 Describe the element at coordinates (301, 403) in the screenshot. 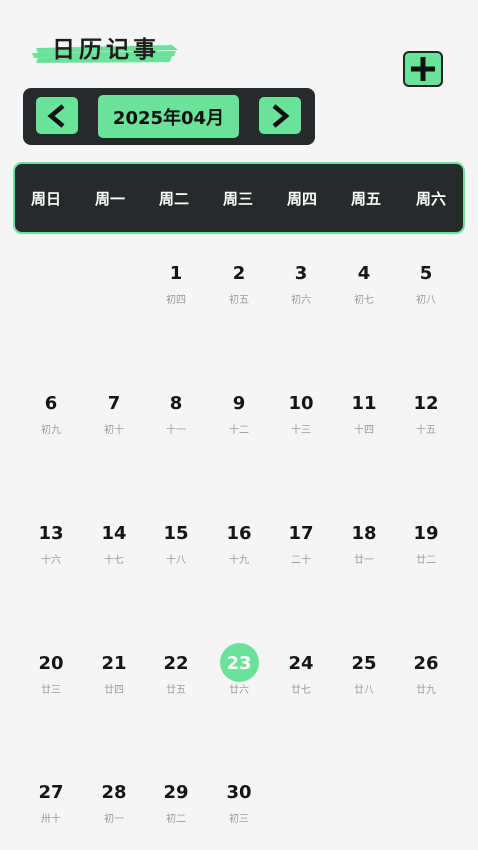

I see `day-number: 10` at that location.